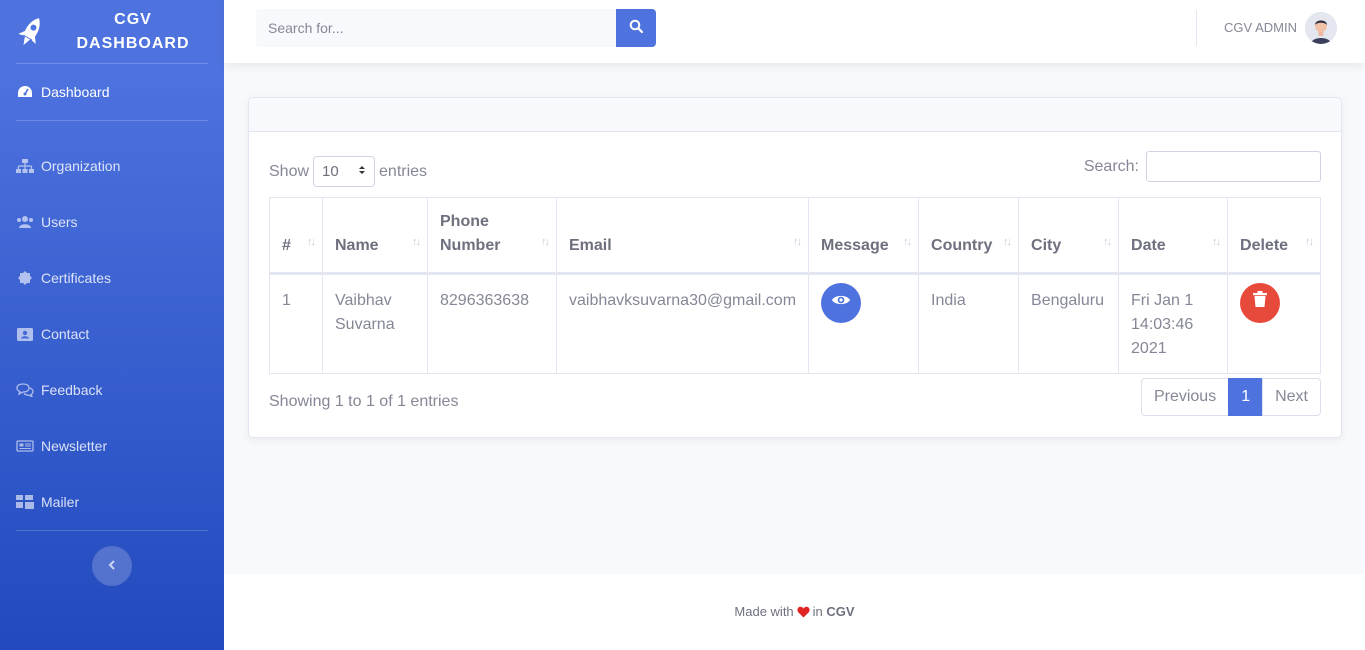  I want to click on cell-date: Fri Jan 1 14:03:46 2021, so click(1173, 323).